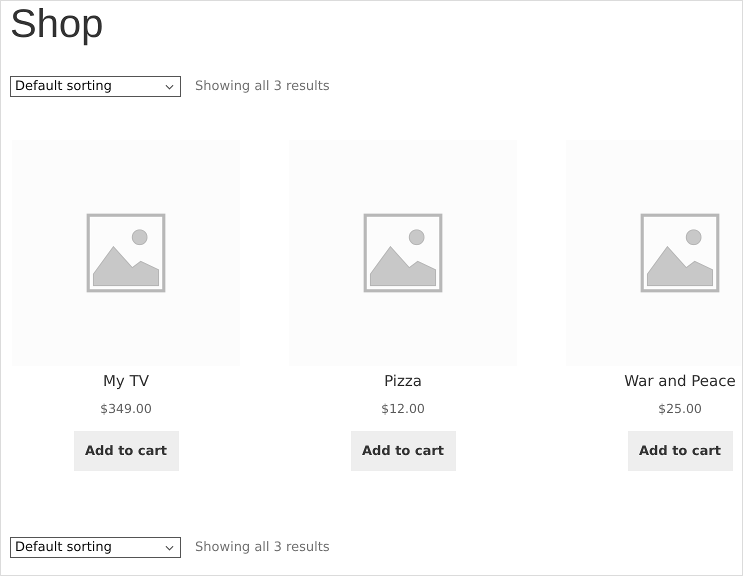 The image size is (743, 576). Describe the element at coordinates (57, 23) in the screenshot. I see `page-title: Shop` at that location.